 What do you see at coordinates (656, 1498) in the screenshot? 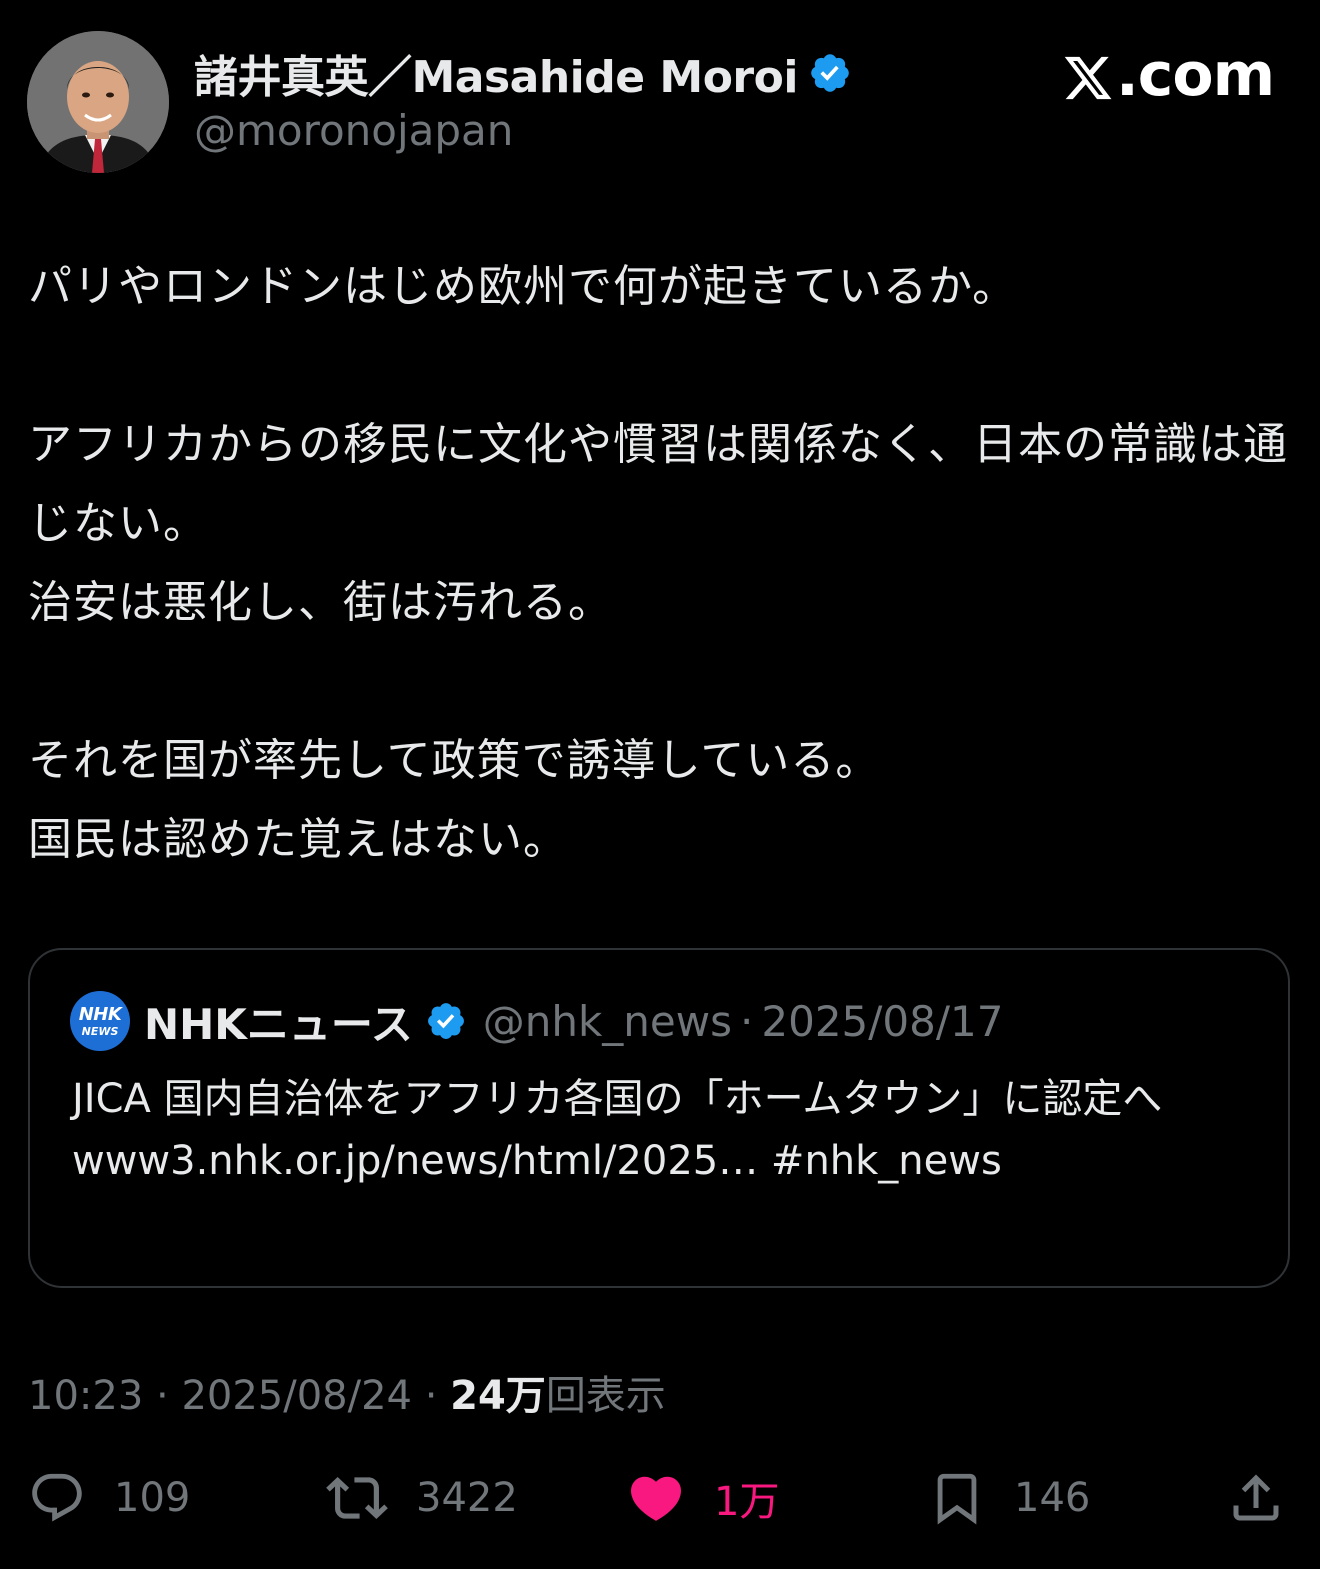
I see `heart-filled-icon` at bounding box center [656, 1498].